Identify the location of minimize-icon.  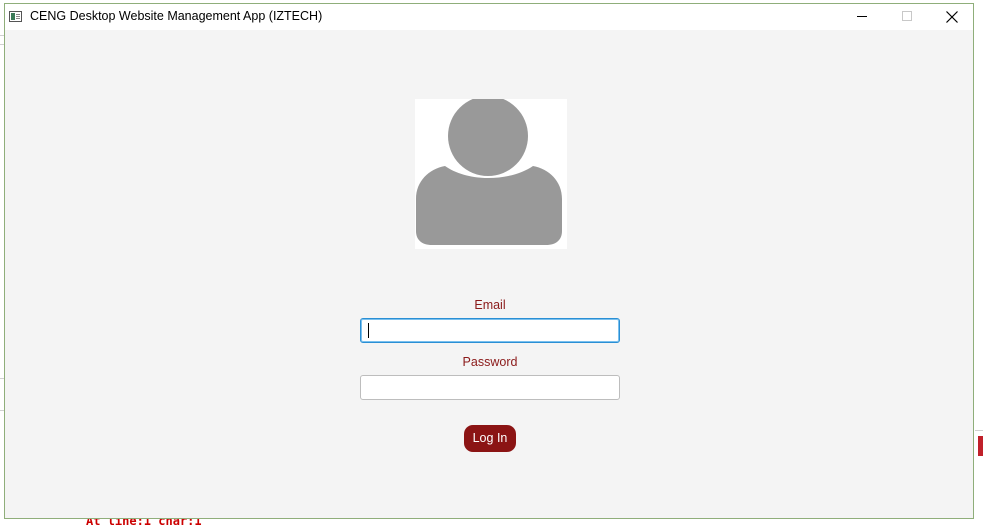
(862, 16).